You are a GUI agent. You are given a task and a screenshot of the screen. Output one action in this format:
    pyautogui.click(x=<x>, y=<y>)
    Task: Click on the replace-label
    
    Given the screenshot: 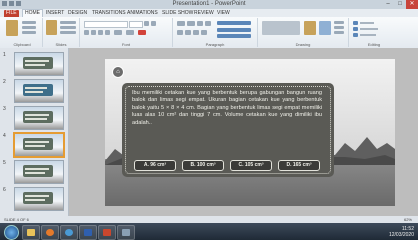 What is the action you would take?
    pyautogui.click(x=369, y=29)
    